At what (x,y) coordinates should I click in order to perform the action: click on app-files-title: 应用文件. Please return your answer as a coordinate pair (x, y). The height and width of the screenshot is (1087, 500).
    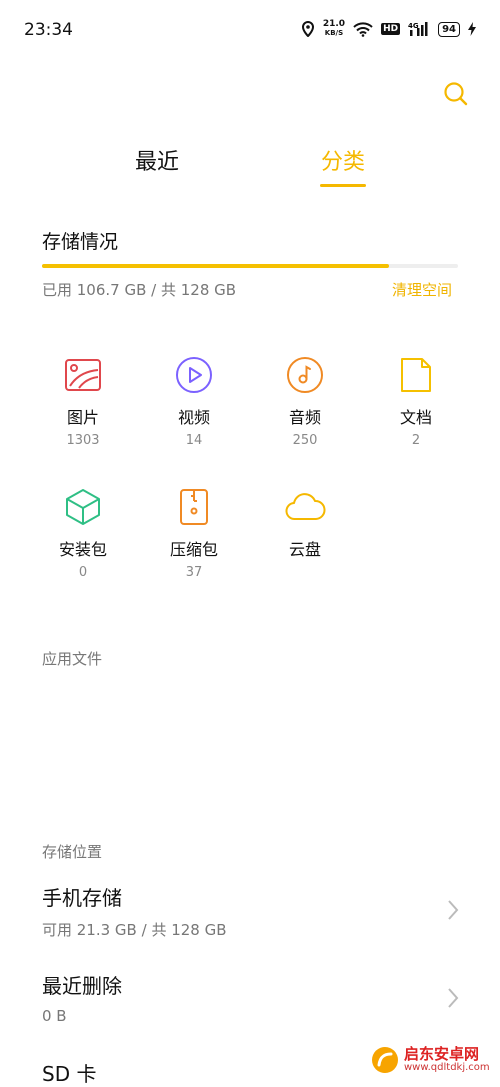
    Looking at the image, I should click on (72, 659).